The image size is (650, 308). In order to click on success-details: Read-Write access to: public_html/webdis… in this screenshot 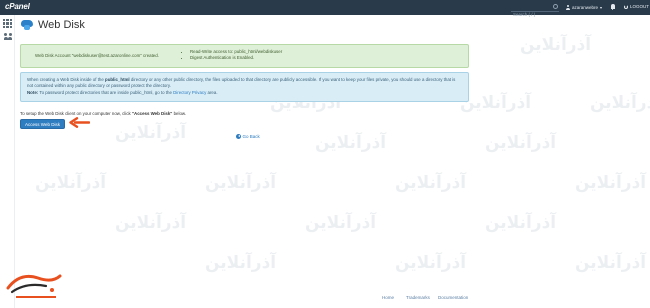, I will do `click(233, 55)`.